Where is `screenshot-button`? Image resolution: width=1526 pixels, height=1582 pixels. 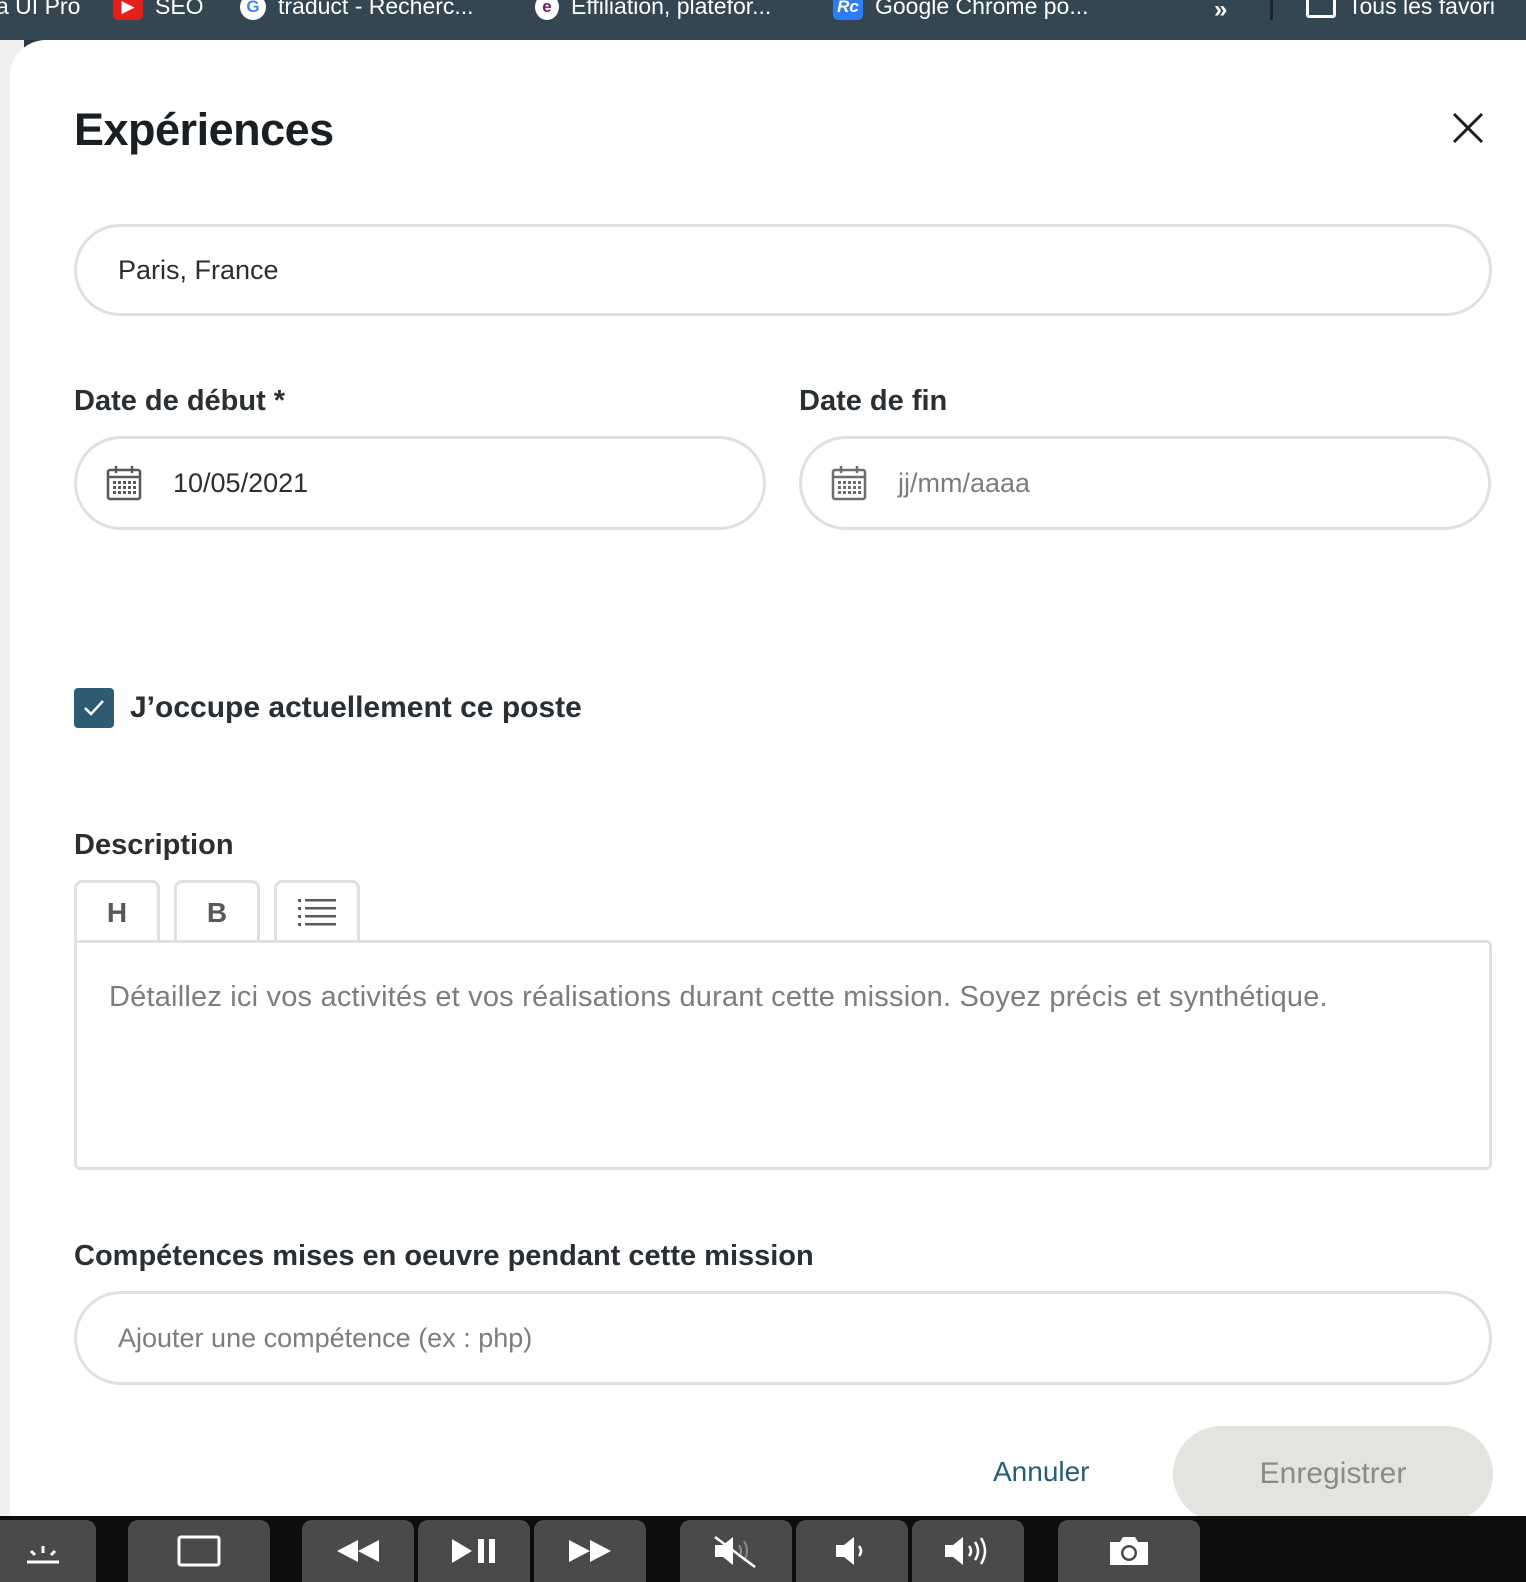
screenshot-button is located at coordinates (1129, 1551).